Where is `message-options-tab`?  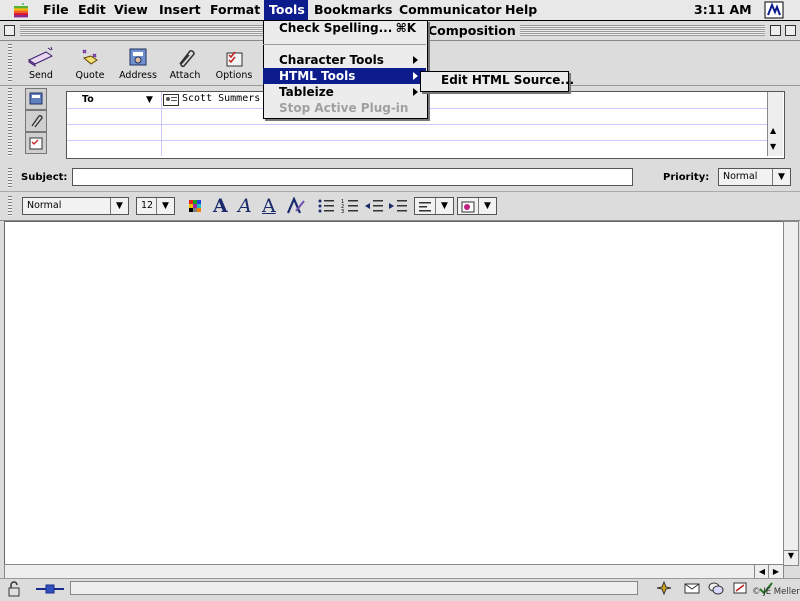 message-options-tab is located at coordinates (36, 143).